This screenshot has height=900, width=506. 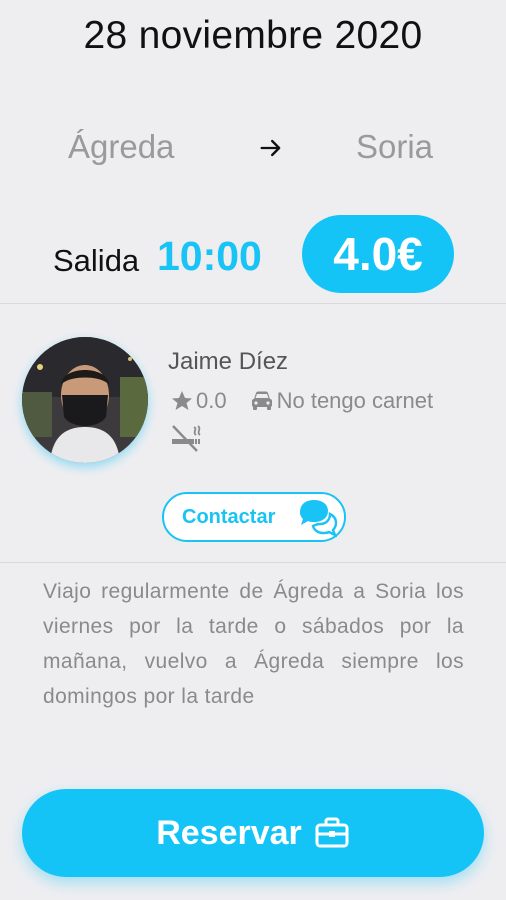 I want to click on no-smoking-icon, so click(x=186, y=438).